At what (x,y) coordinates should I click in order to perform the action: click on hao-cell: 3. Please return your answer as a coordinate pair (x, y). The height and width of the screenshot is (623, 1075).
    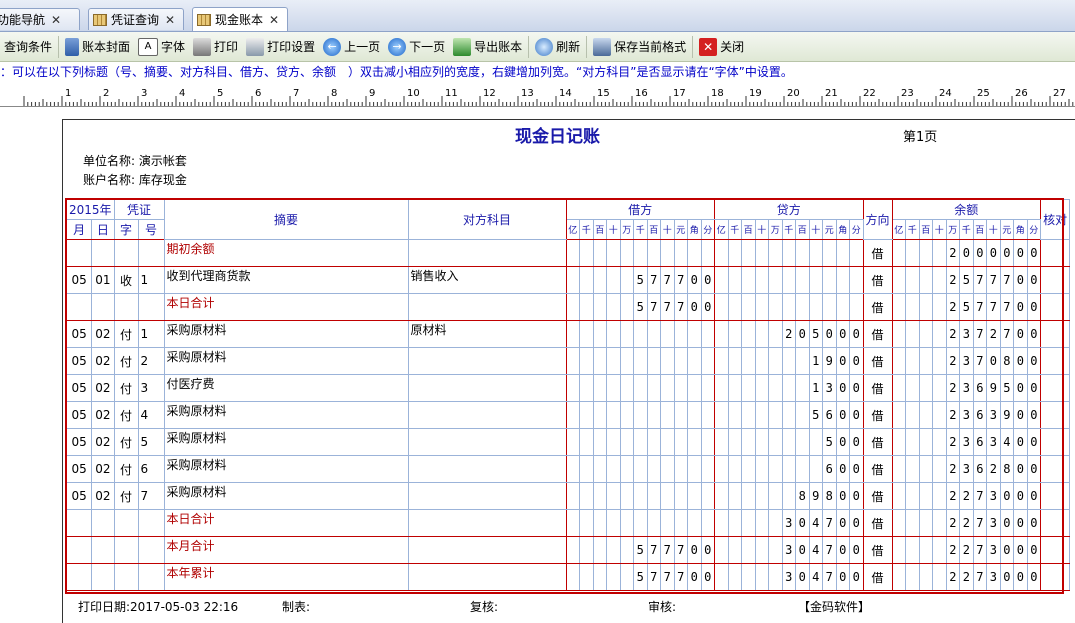
    Looking at the image, I should click on (151, 388).